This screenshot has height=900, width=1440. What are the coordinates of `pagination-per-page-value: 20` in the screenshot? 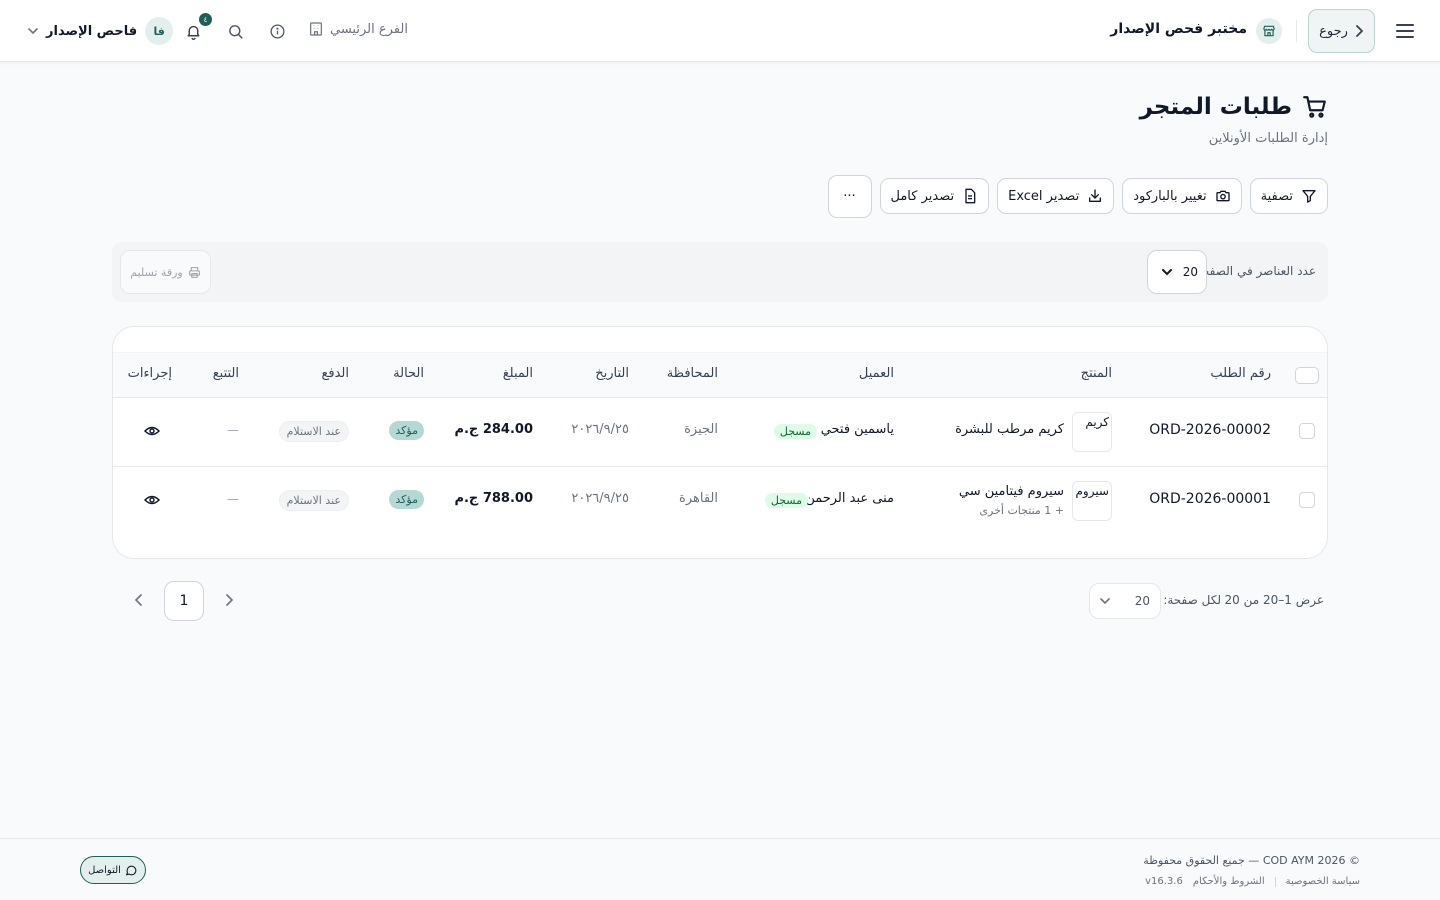 It's located at (1142, 601).